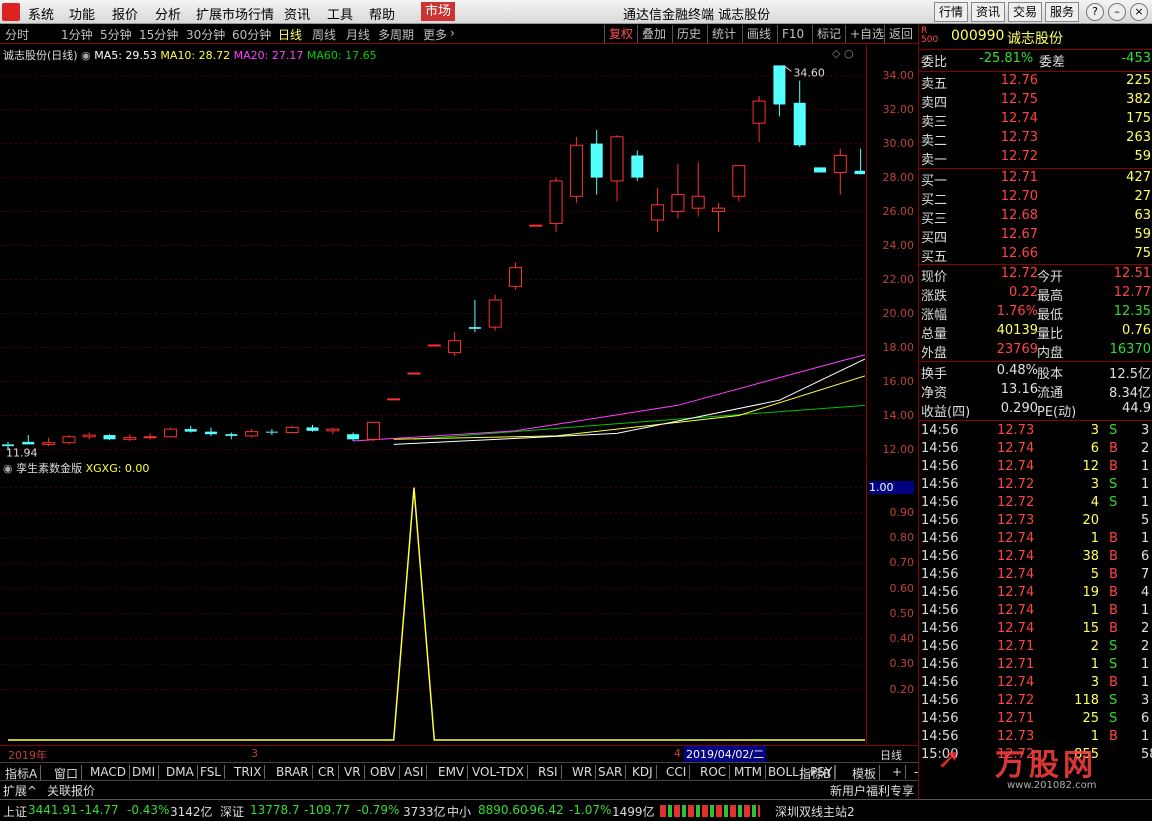 The height and width of the screenshot is (821, 1152). What do you see at coordinates (934, 62) in the screenshot?
I see `webi-label: 委比` at bounding box center [934, 62].